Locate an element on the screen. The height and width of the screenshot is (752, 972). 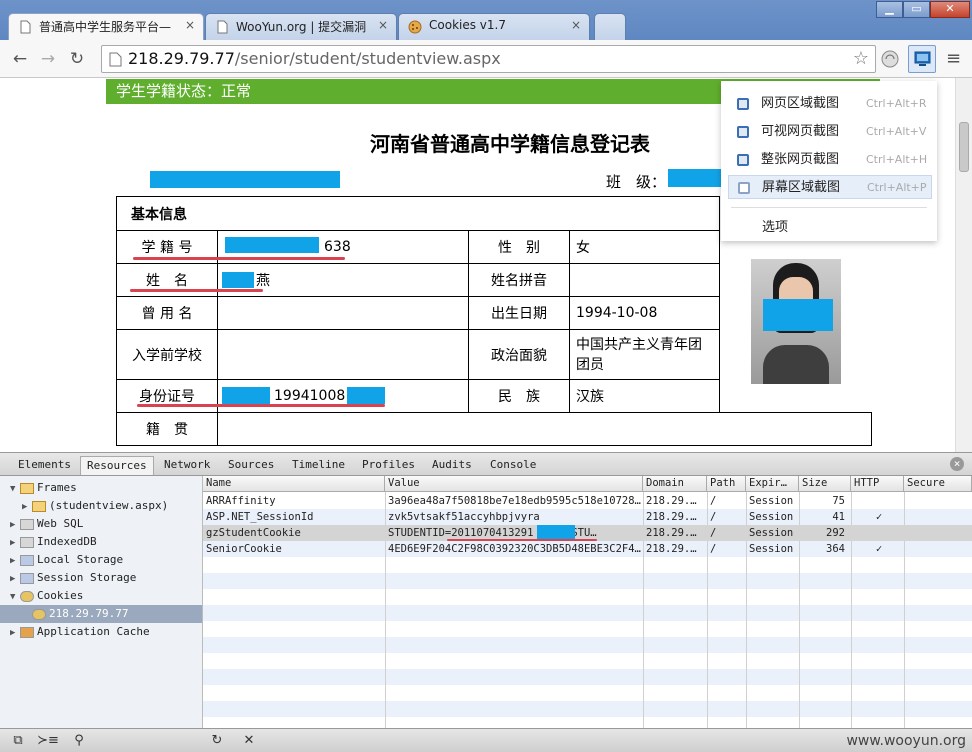
menu-item-options: 选项 is located at coordinates (775, 225).